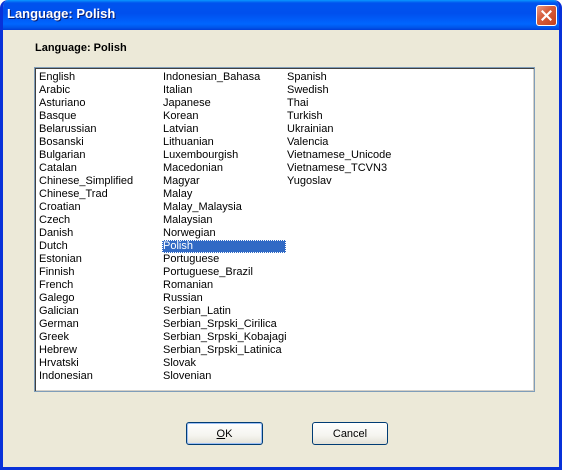 This screenshot has width=562, height=470. What do you see at coordinates (224, 376) in the screenshot?
I see `list-item: Slovenian` at bounding box center [224, 376].